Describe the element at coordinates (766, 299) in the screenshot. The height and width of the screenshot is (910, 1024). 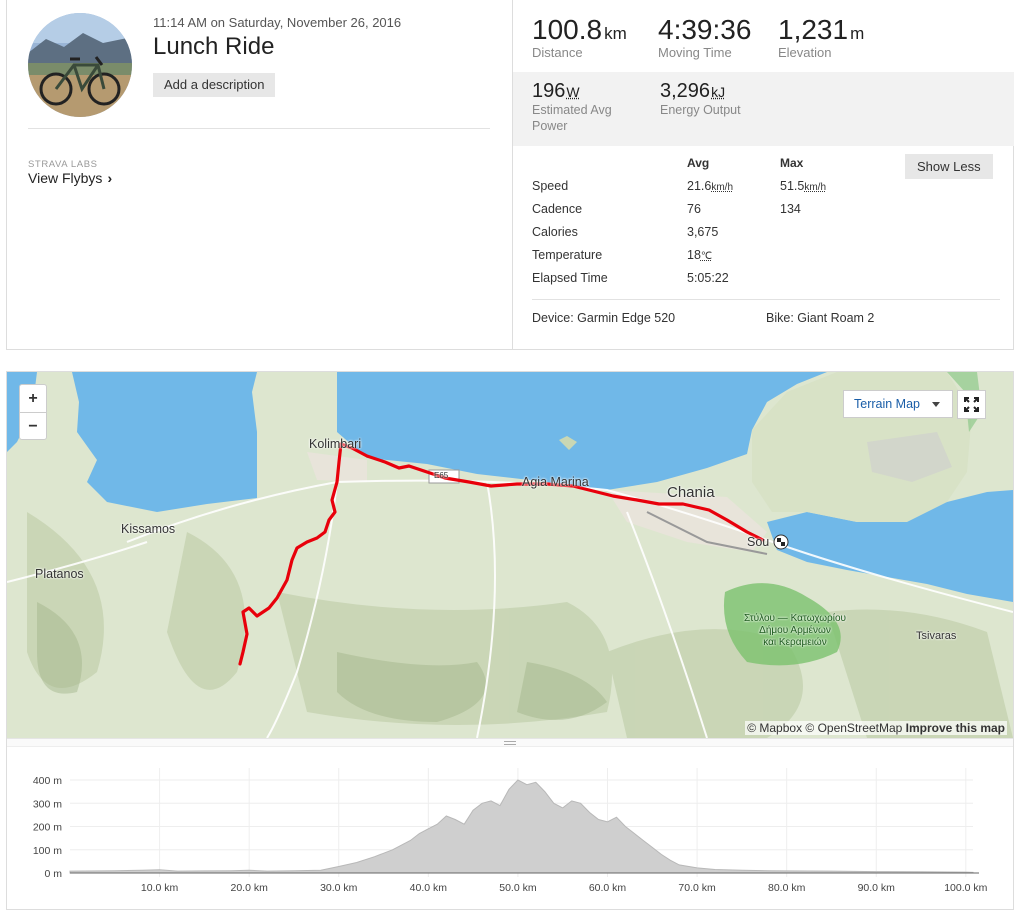
I see `divider` at that location.